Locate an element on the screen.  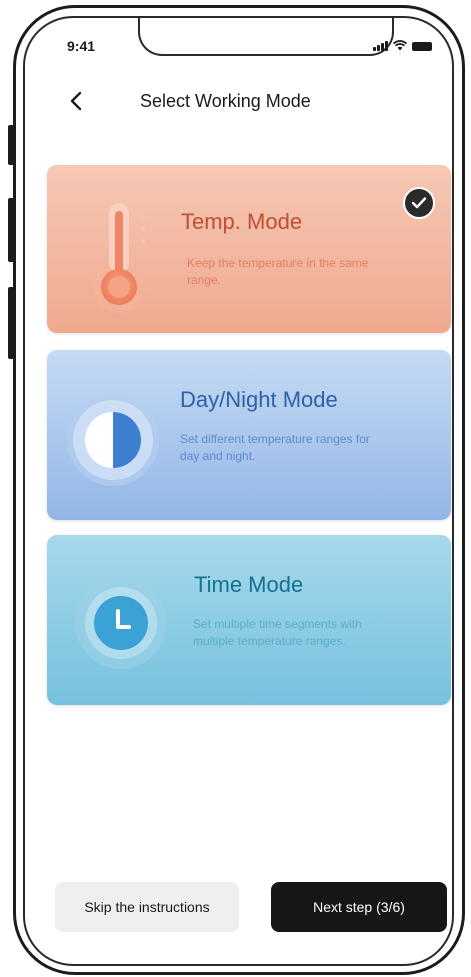
mode-title: Temp. Mode is located at coordinates (242, 221).